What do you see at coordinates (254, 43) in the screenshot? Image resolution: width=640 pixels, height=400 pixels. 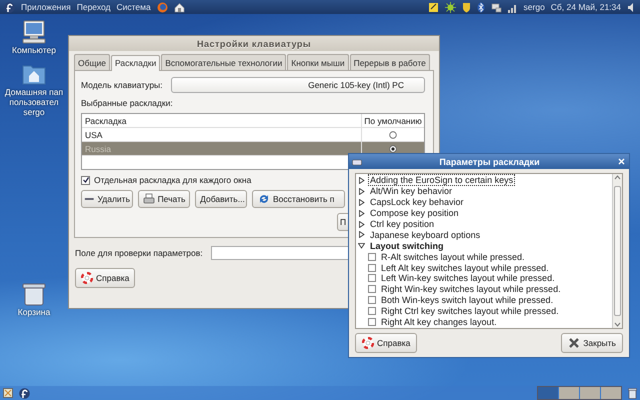 I see `window-title: Настройки клавиатуры` at bounding box center [254, 43].